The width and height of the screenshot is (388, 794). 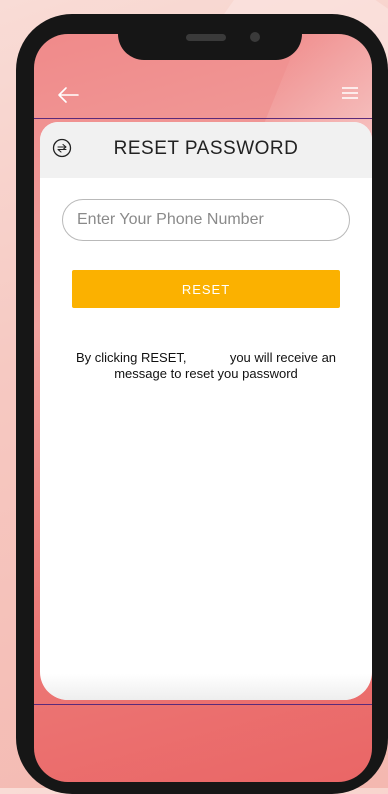 What do you see at coordinates (206, 357) in the screenshot?
I see `info-line-1: By clicking RESET, you will receive an` at bounding box center [206, 357].